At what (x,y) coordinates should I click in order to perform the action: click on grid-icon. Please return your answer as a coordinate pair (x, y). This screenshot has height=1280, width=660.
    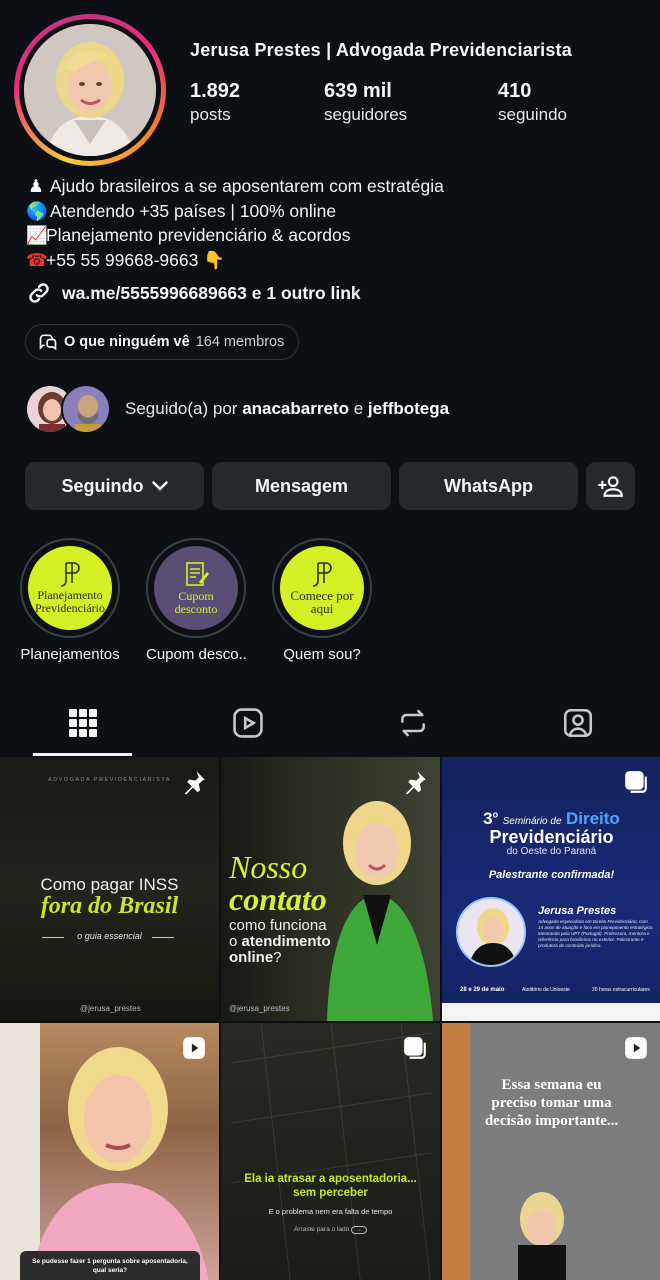
    Looking at the image, I should click on (82, 723).